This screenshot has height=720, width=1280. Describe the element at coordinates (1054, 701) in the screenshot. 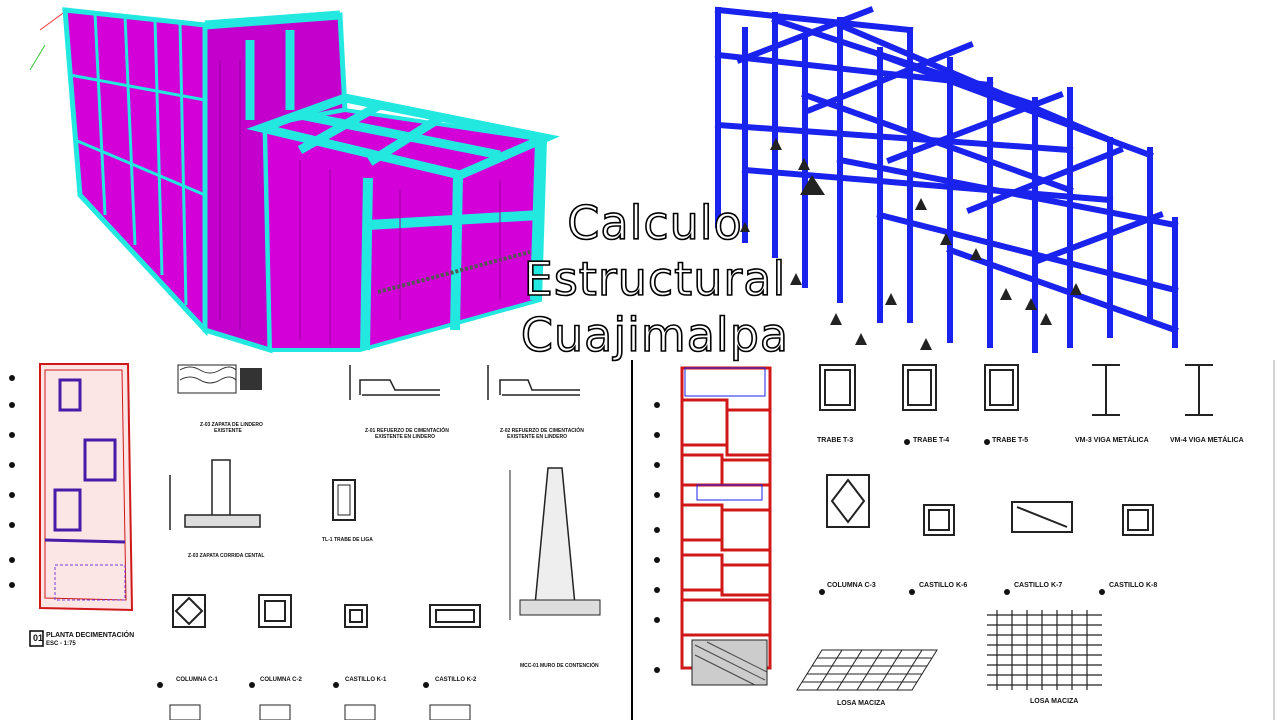

I see `detail-losa2-title: LOSA MACIZA` at that location.